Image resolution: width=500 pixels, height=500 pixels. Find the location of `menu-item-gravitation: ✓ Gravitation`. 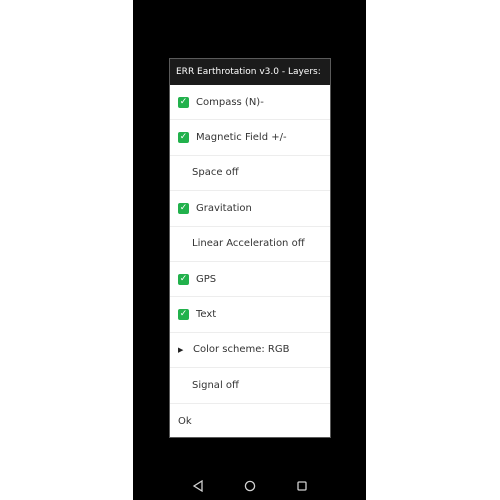

menu-item-gravitation: ✓ Gravitation is located at coordinates (250, 209).